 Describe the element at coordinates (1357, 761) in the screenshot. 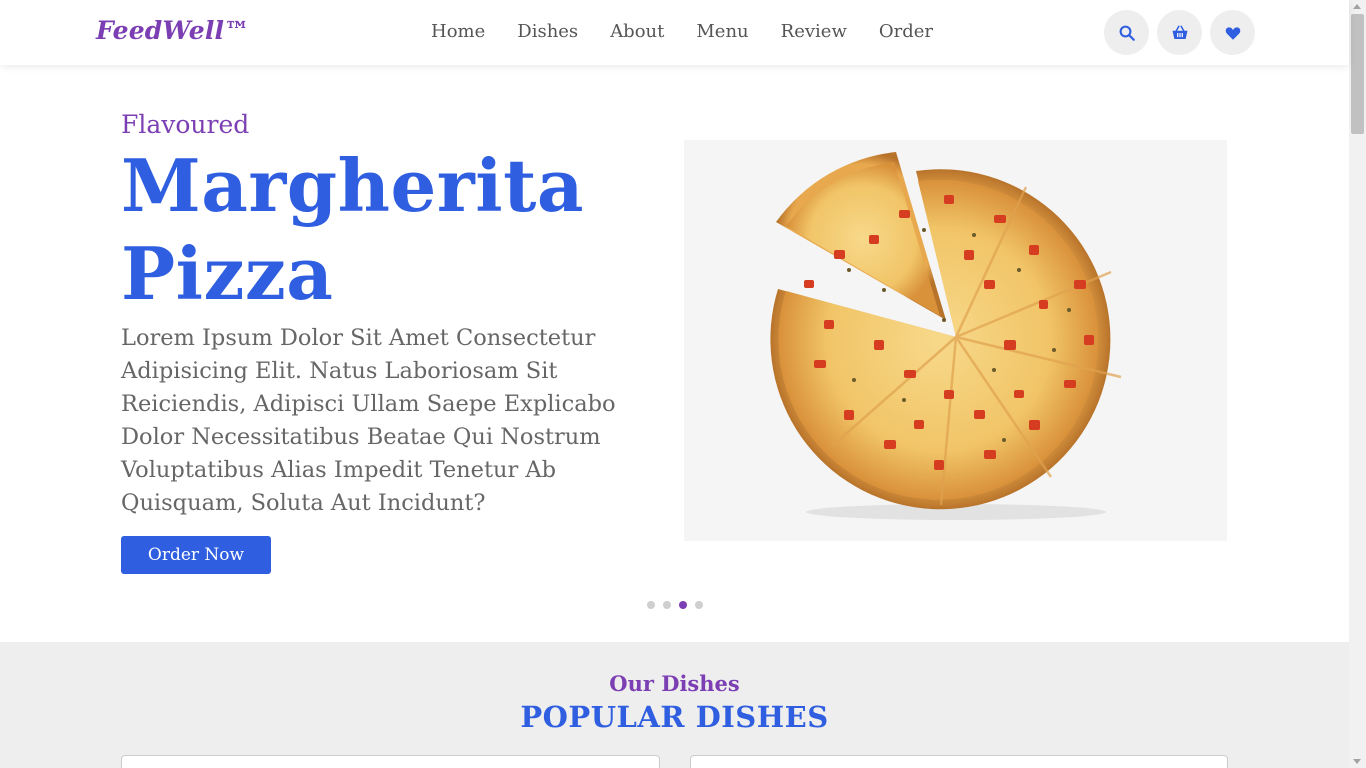

I see `scroll-down-arrow-icon` at that location.